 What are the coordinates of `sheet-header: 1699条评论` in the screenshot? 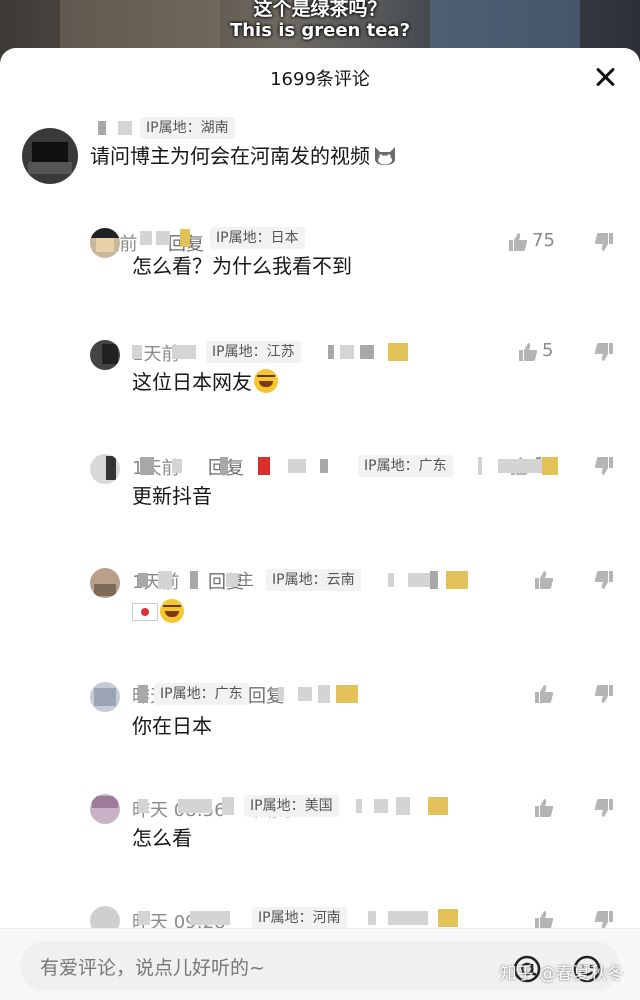 It's located at (320, 78).